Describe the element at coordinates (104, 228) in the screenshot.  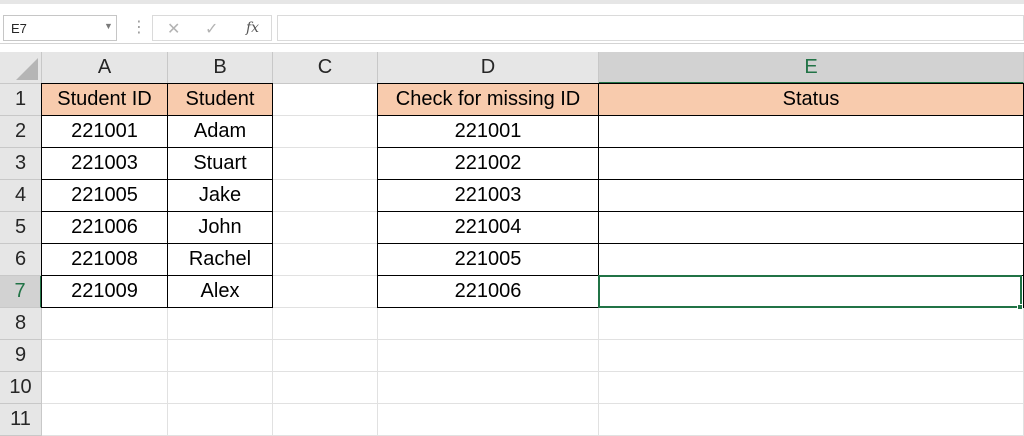
I see `cell-a5: 221006` at that location.